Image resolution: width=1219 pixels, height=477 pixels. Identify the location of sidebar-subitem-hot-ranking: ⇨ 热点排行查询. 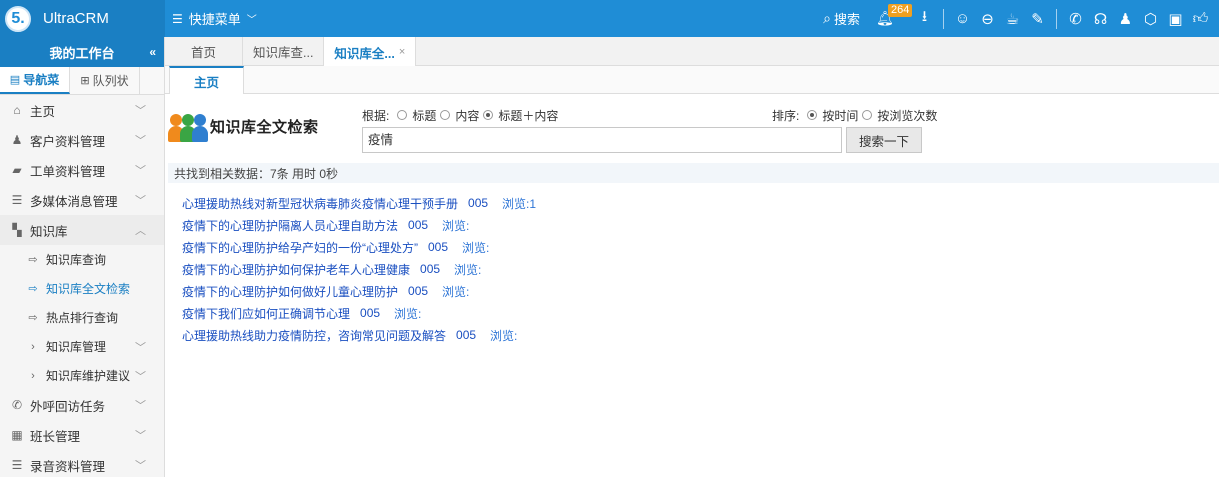
(82, 317).